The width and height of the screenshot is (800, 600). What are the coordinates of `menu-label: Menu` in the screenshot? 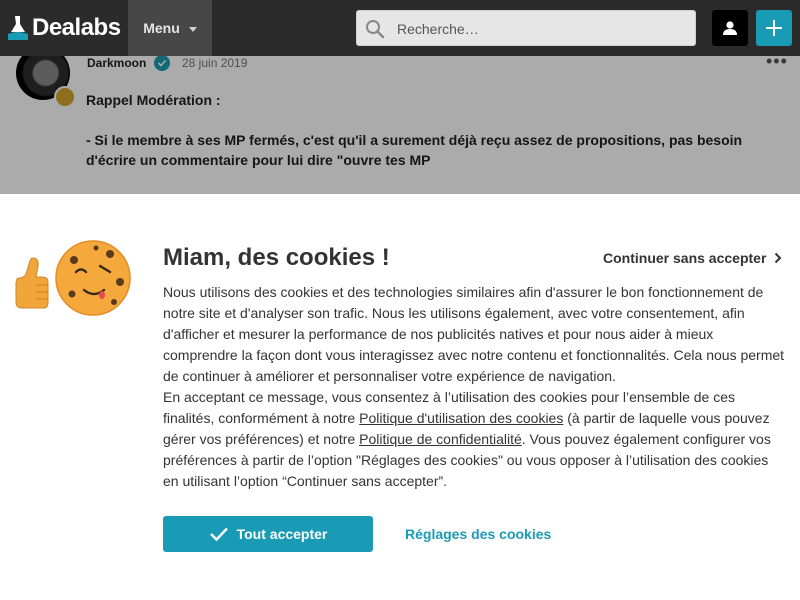 It's located at (161, 28).